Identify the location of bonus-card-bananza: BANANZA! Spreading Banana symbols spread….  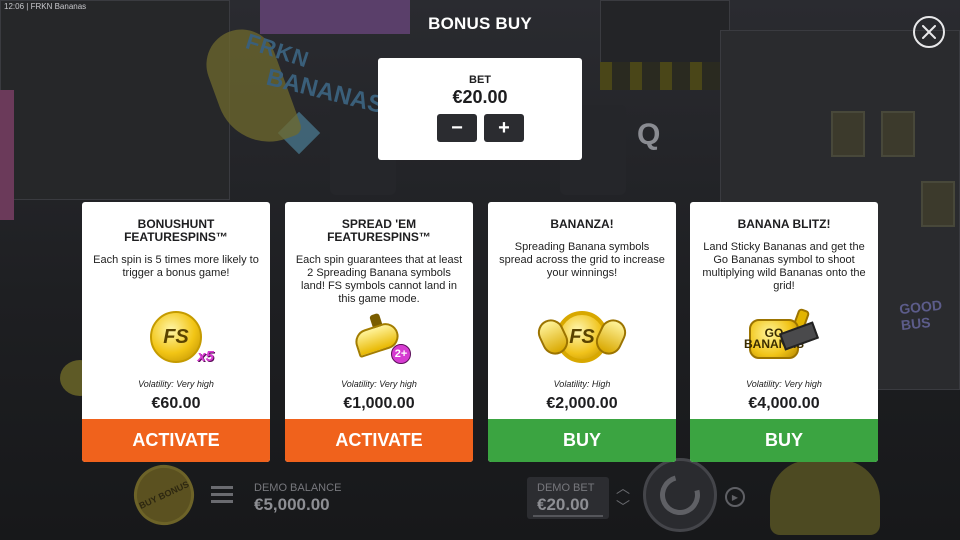
(582, 332).